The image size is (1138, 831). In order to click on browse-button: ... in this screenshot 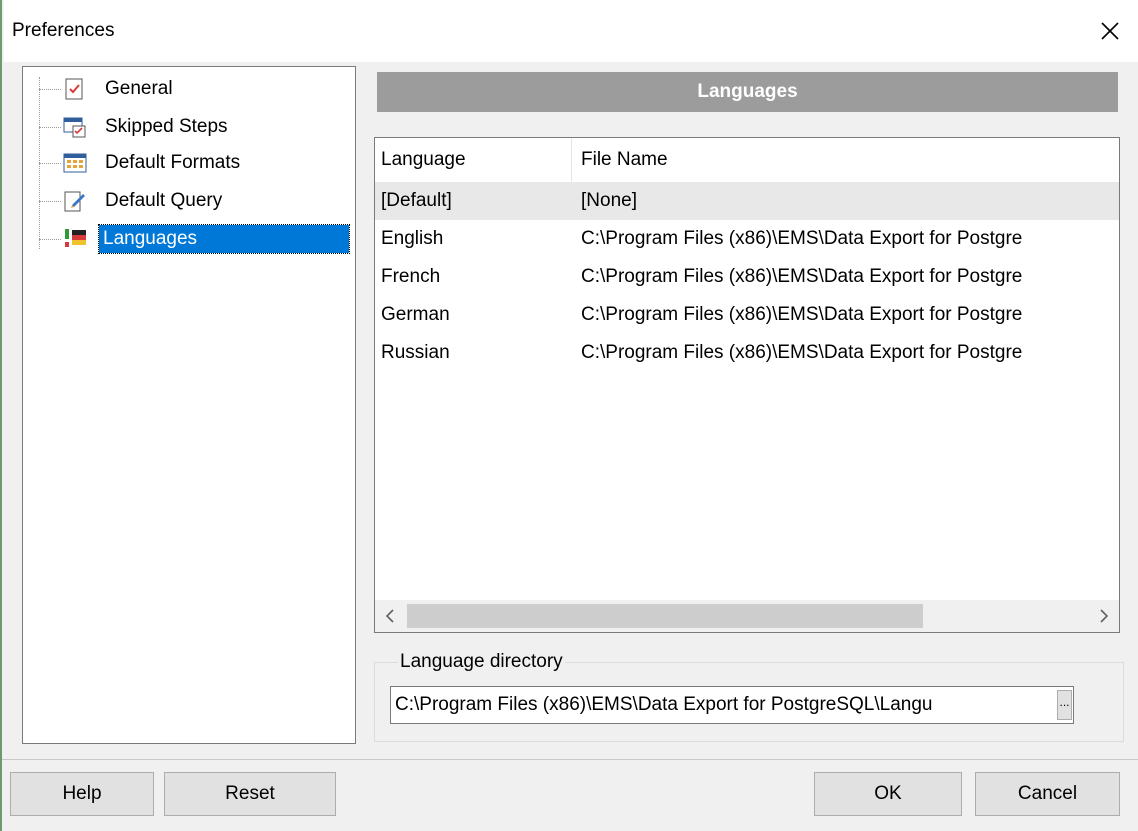, I will do `click(1064, 705)`.